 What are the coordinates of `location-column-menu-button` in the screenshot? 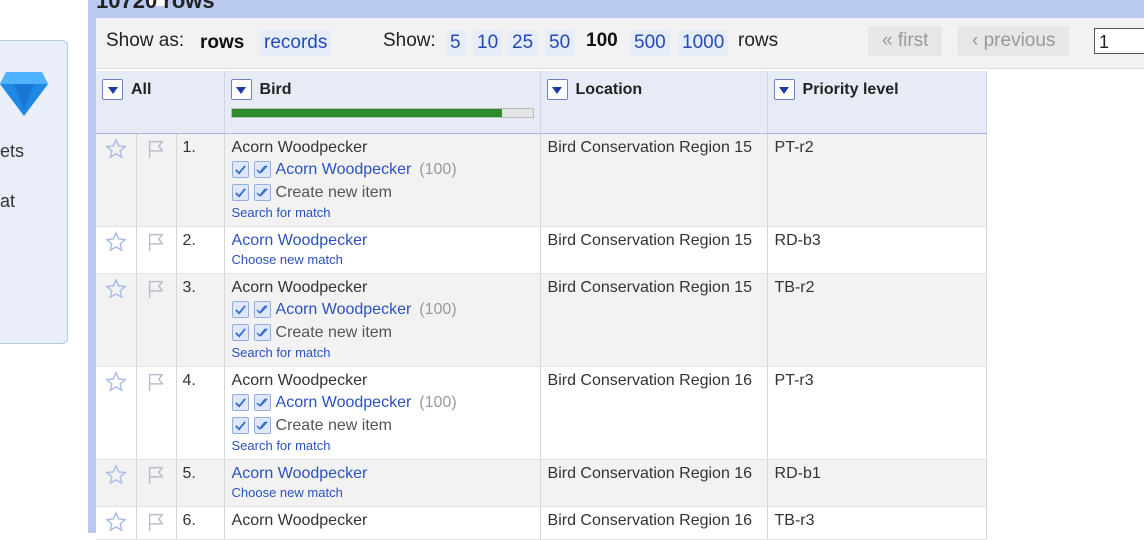 It's located at (557, 89).